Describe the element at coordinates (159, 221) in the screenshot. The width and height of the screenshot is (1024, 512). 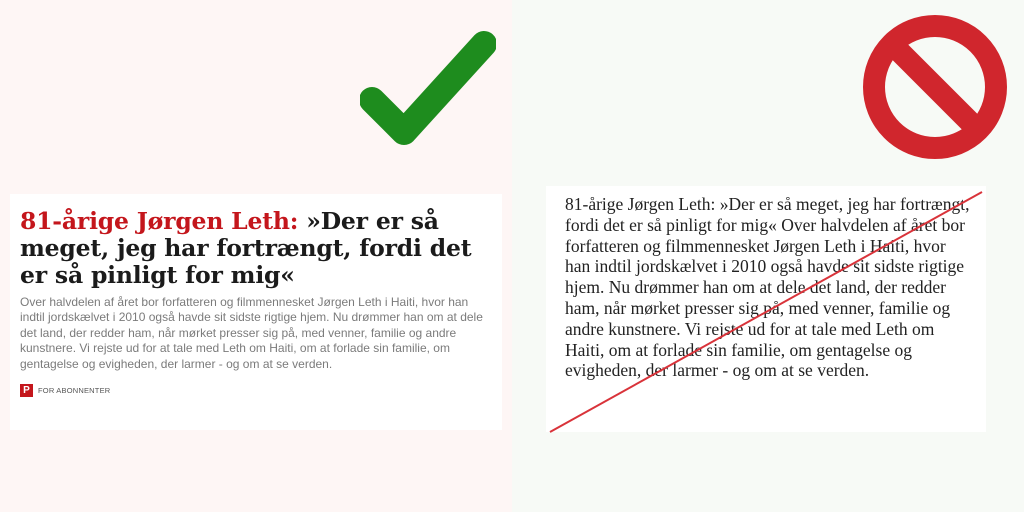
I see `headline-kicker: 81-årige Jørgen Leth:` at that location.